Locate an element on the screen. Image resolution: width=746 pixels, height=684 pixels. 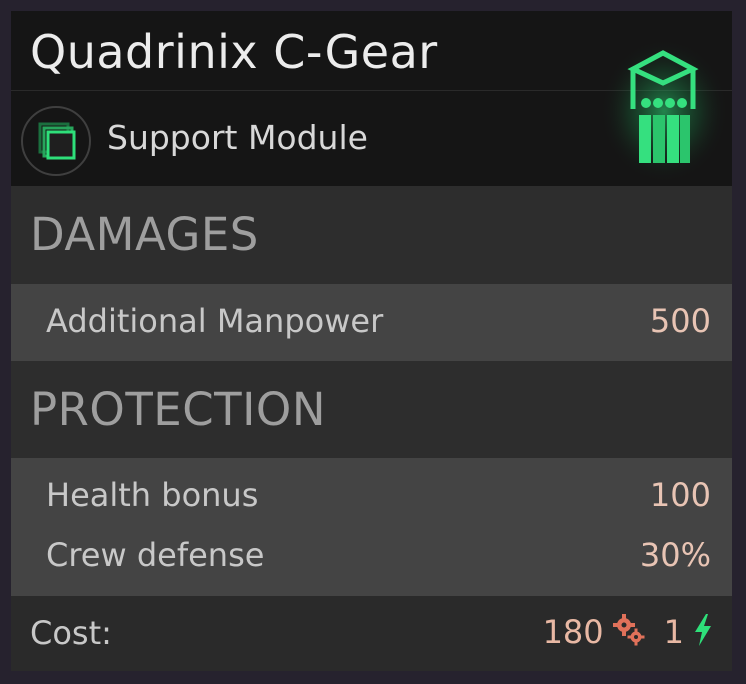
stat-row: Additional Manpower 500 is located at coordinates (371, 320).